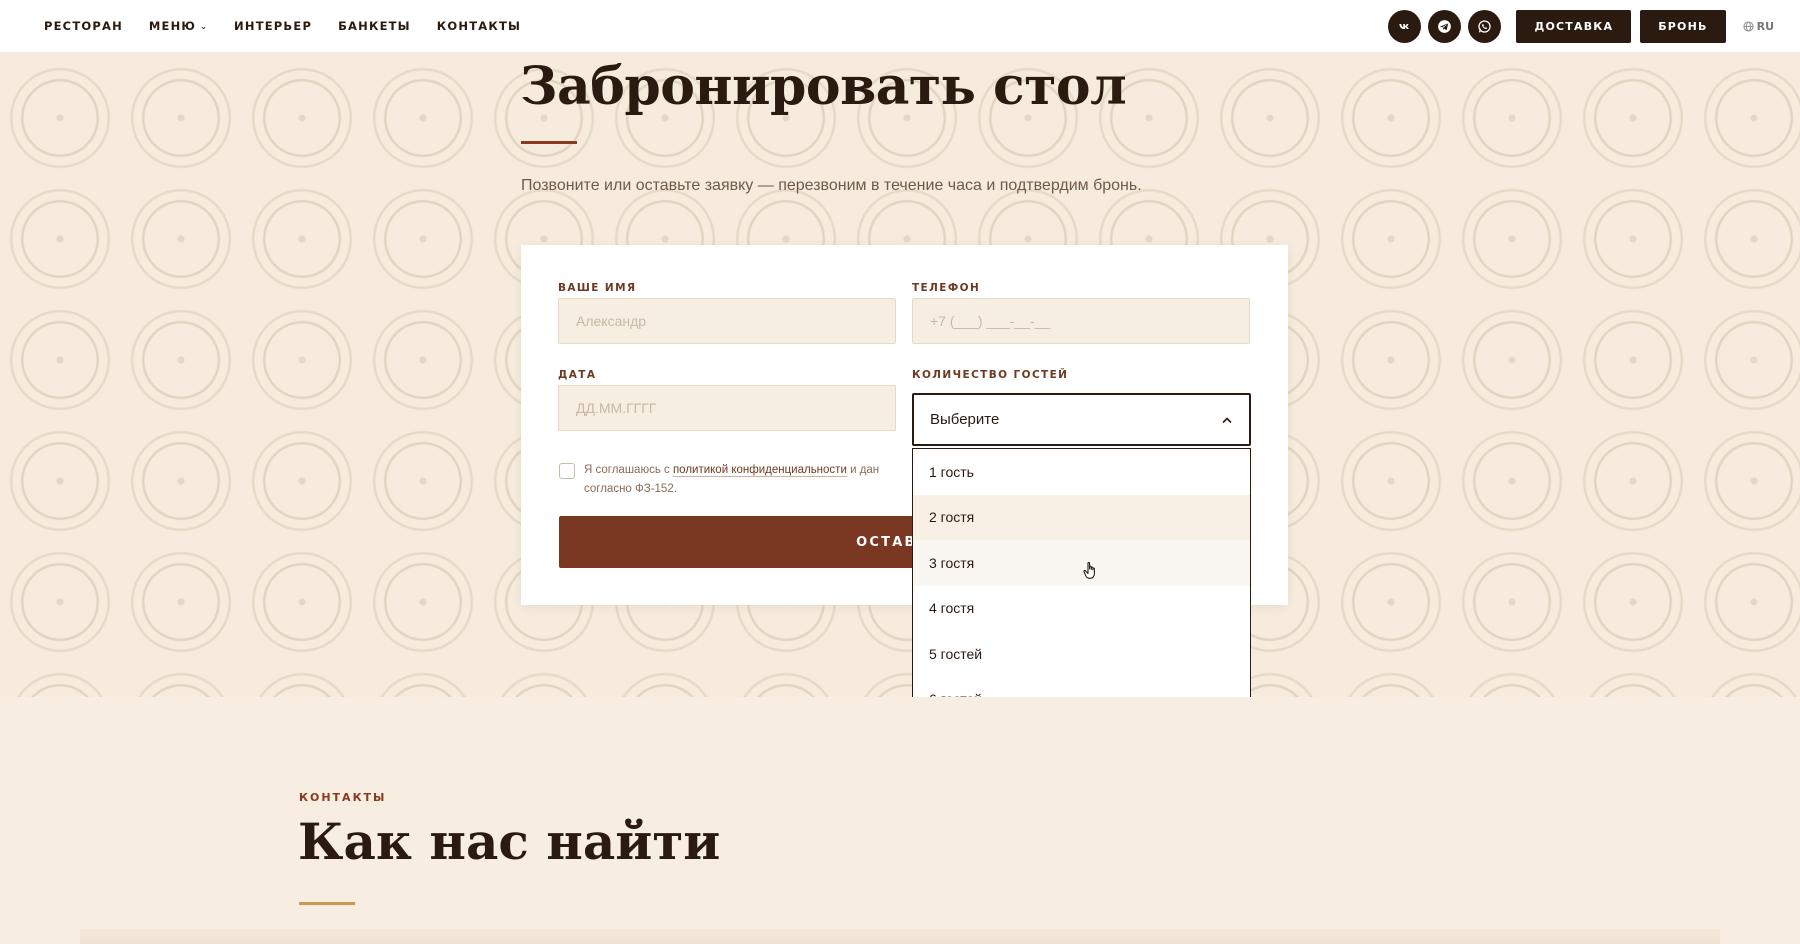  What do you see at coordinates (1748, 26) in the screenshot?
I see `globe-icon` at bounding box center [1748, 26].